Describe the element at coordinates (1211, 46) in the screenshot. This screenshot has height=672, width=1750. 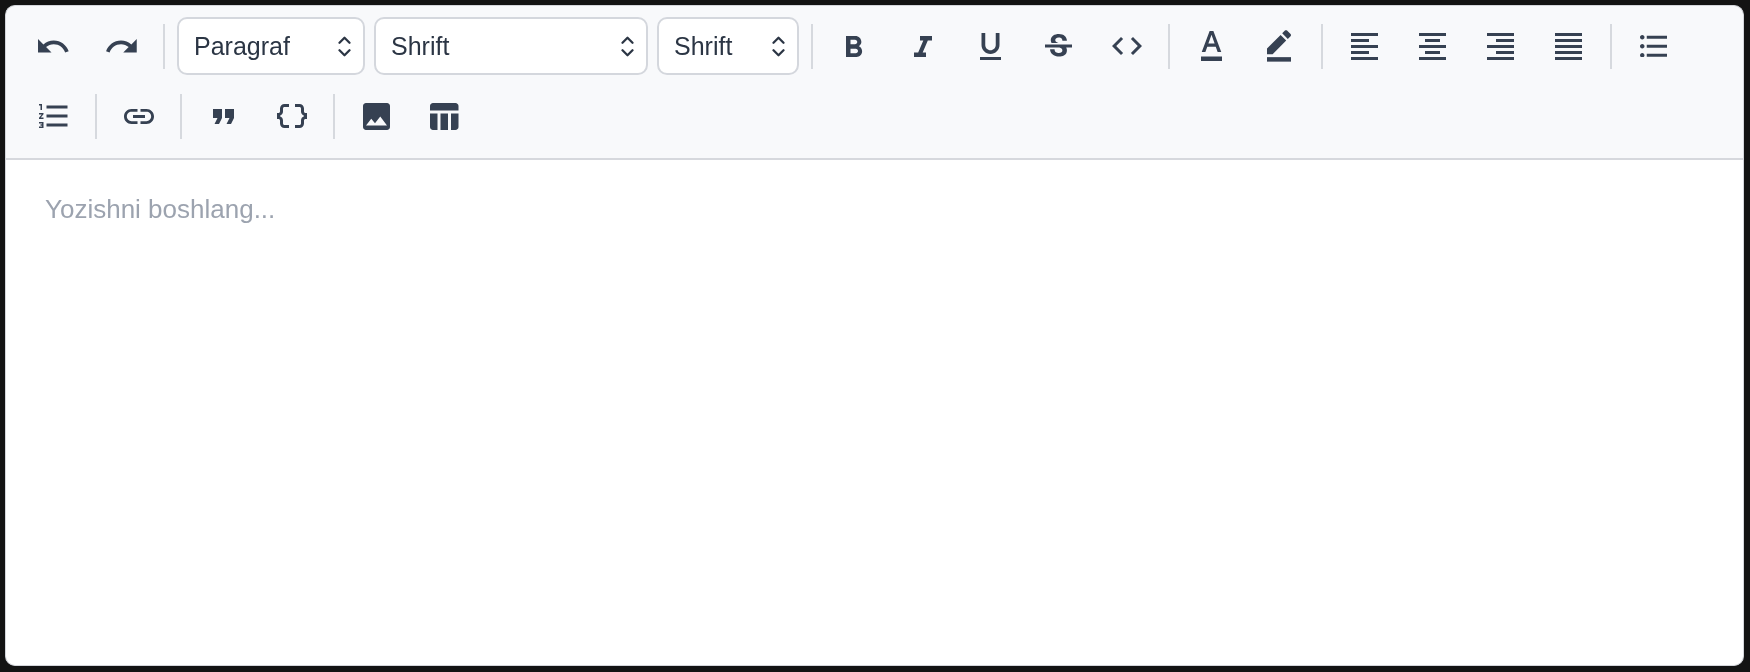
I see `text-color-icon` at that location.